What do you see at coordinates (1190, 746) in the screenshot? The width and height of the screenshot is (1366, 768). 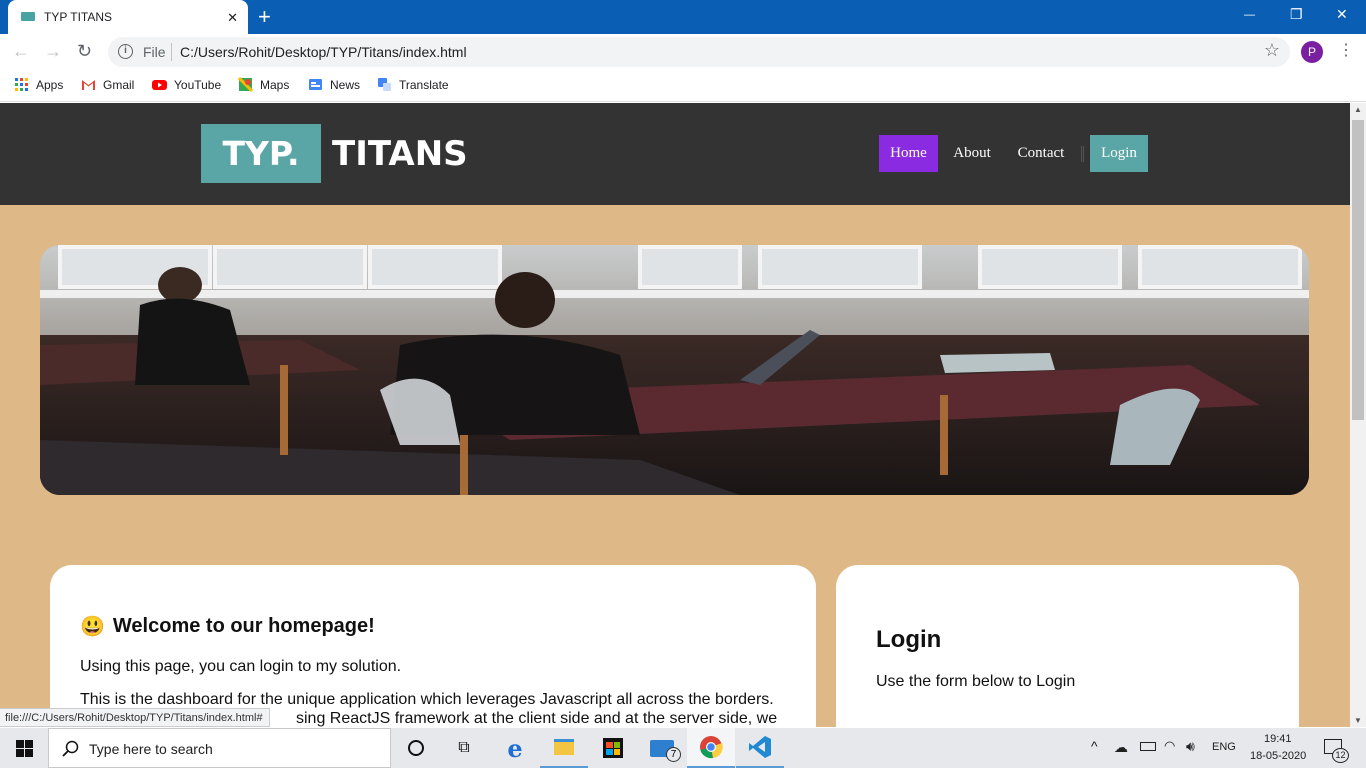 I see `volume-icon: 🔊︎` at bounding box center [1190, 746].